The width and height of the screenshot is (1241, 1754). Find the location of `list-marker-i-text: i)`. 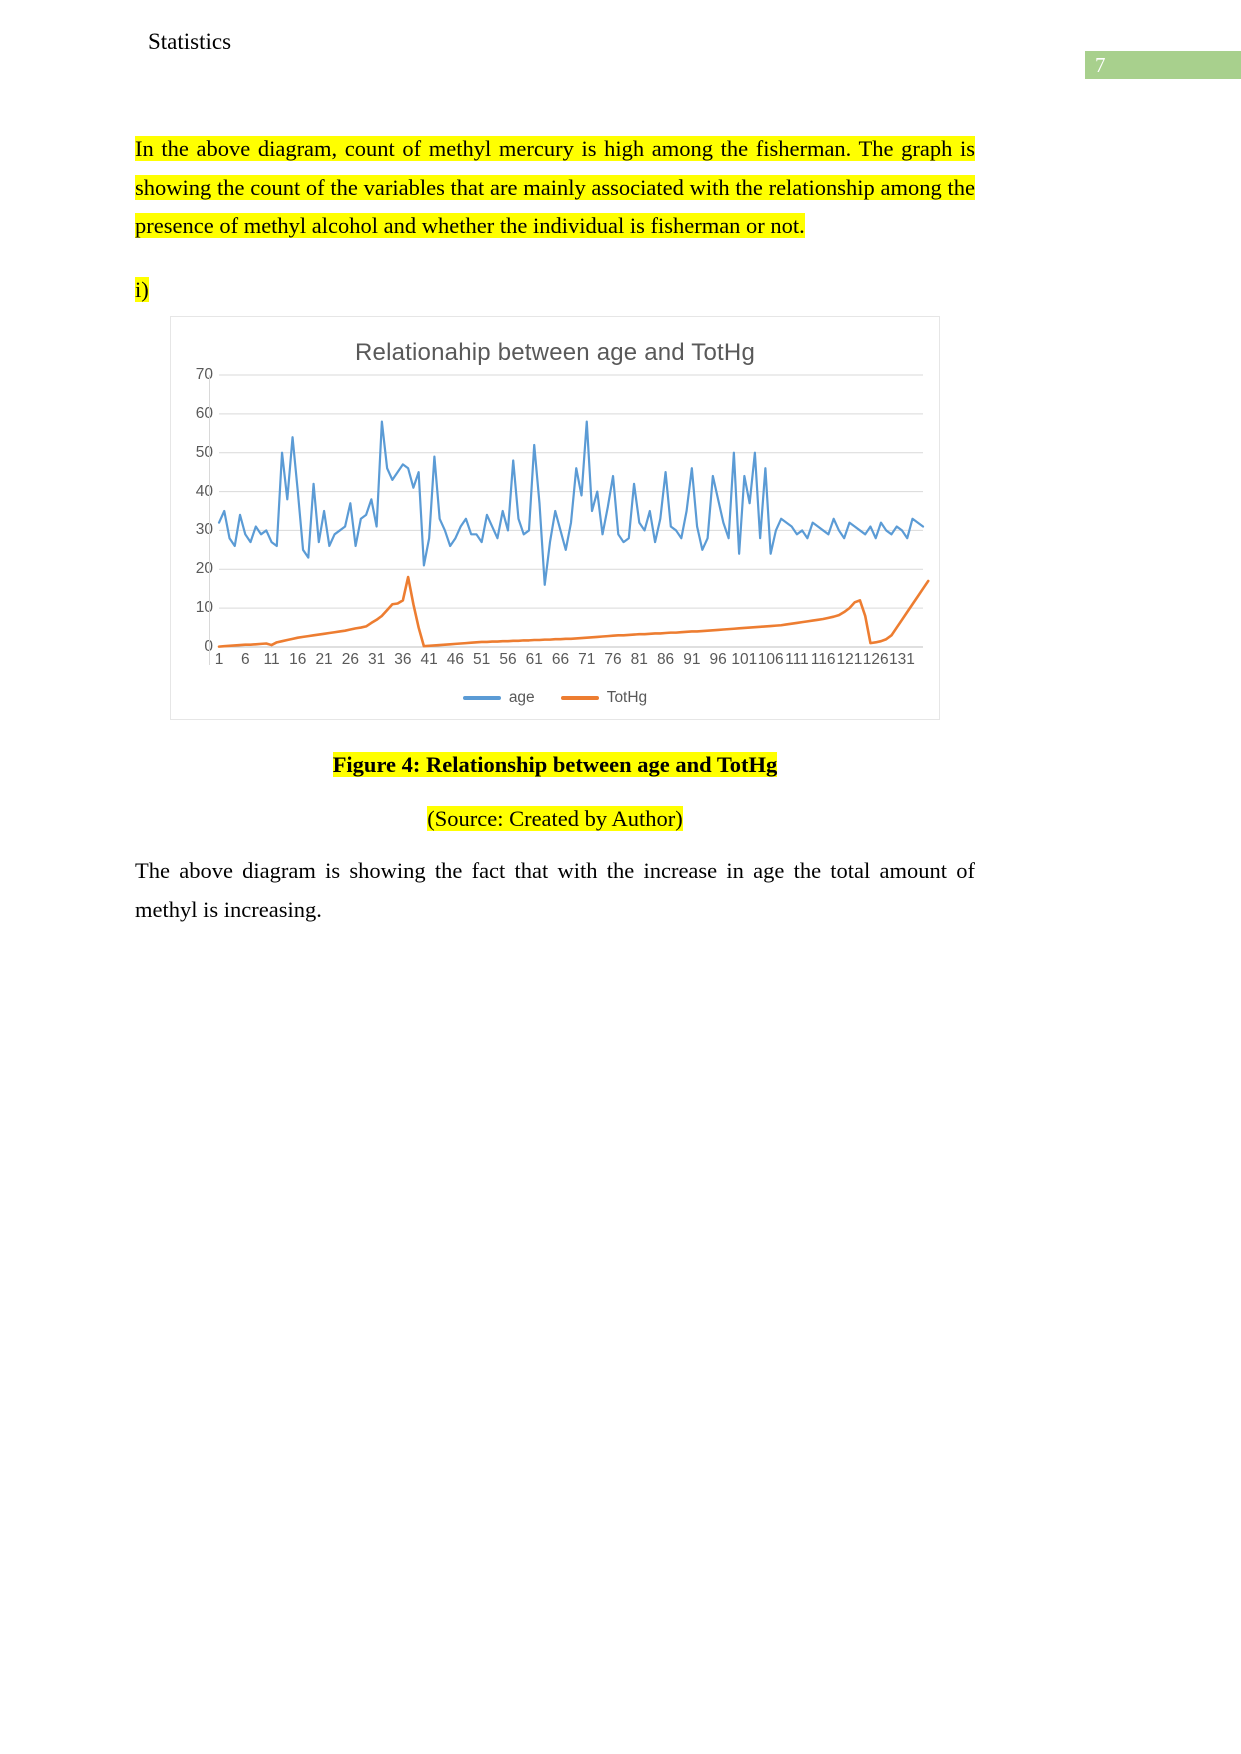

list-marker-i-text: i) is located at coordinates (142, 289).